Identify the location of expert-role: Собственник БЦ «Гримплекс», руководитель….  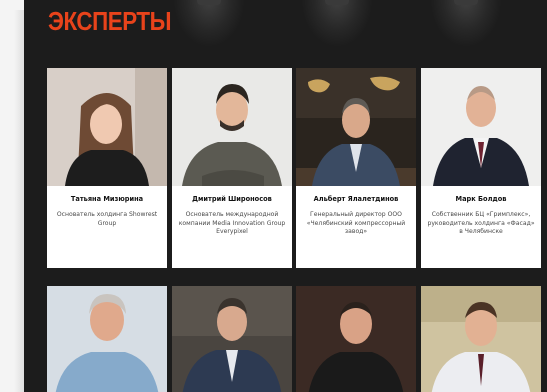
(481, 223).